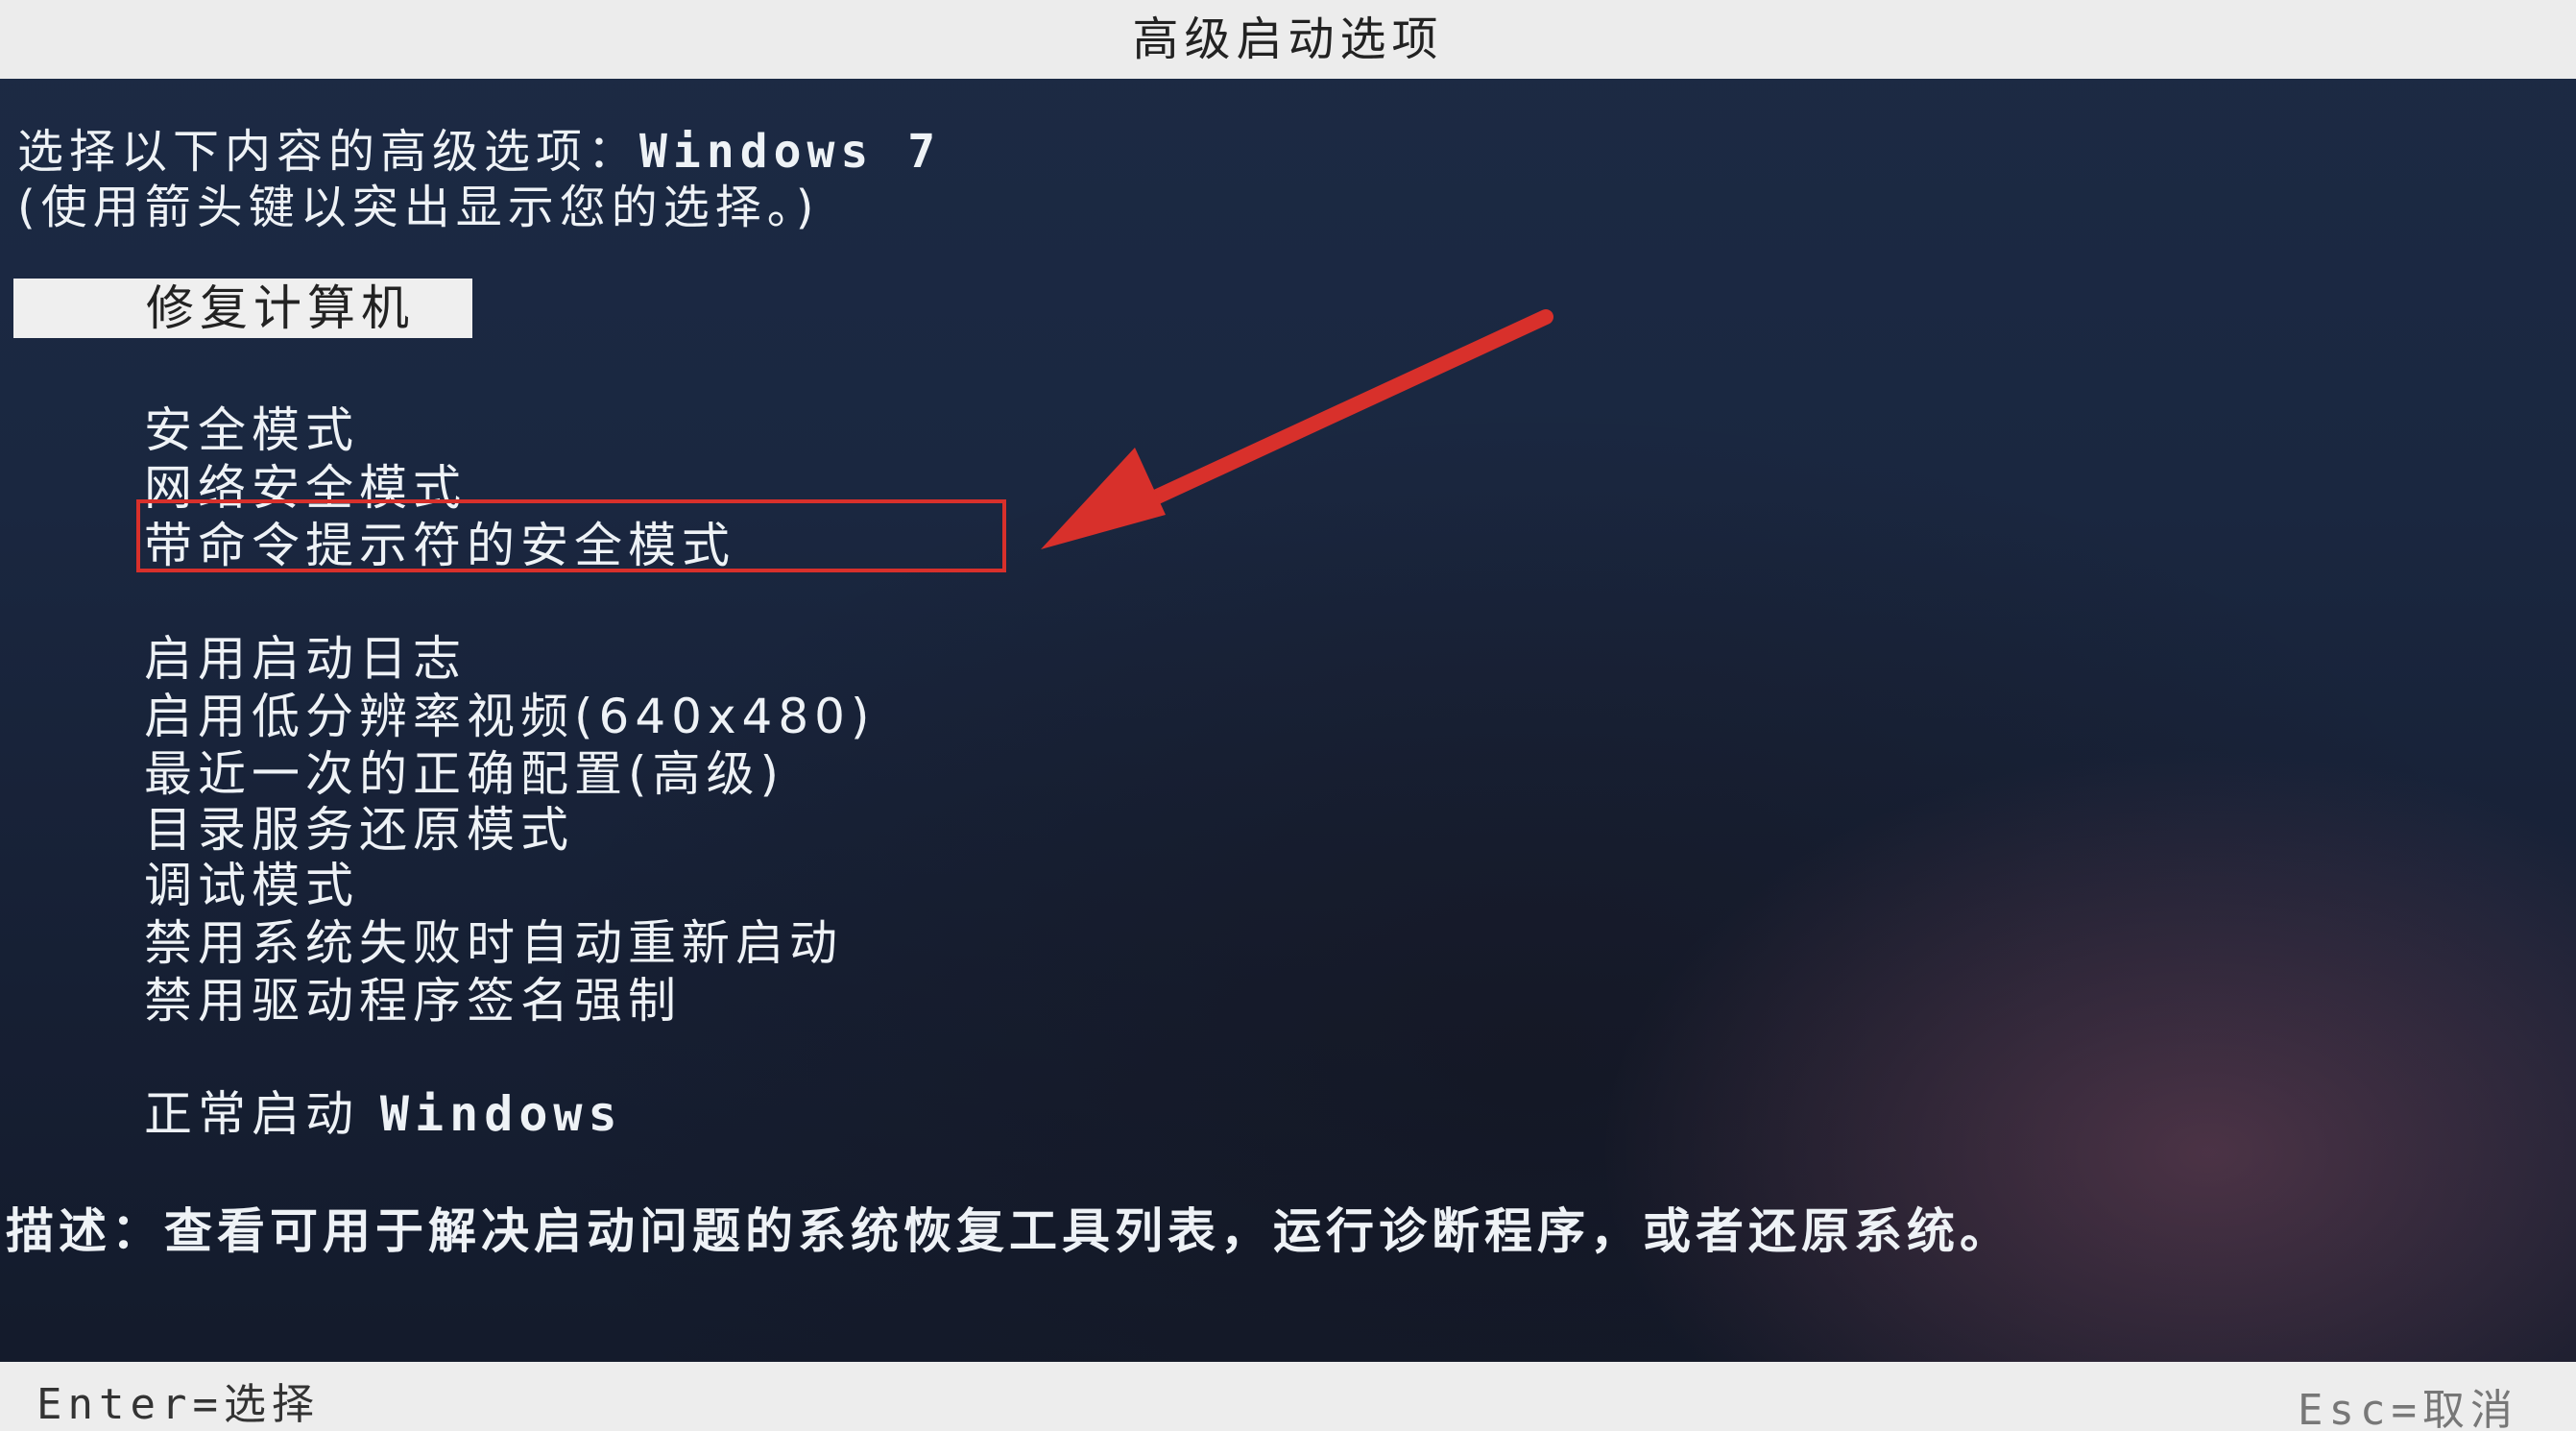 The height and width of the screenshot is (1431, 2576). I want to click on enter-action: 选择, so click(271, 1404).